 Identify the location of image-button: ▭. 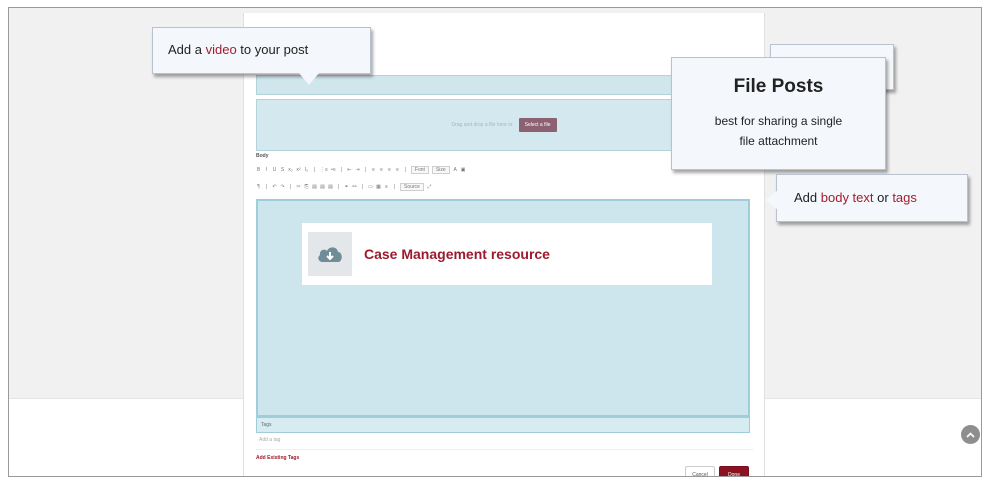
(370, 187).